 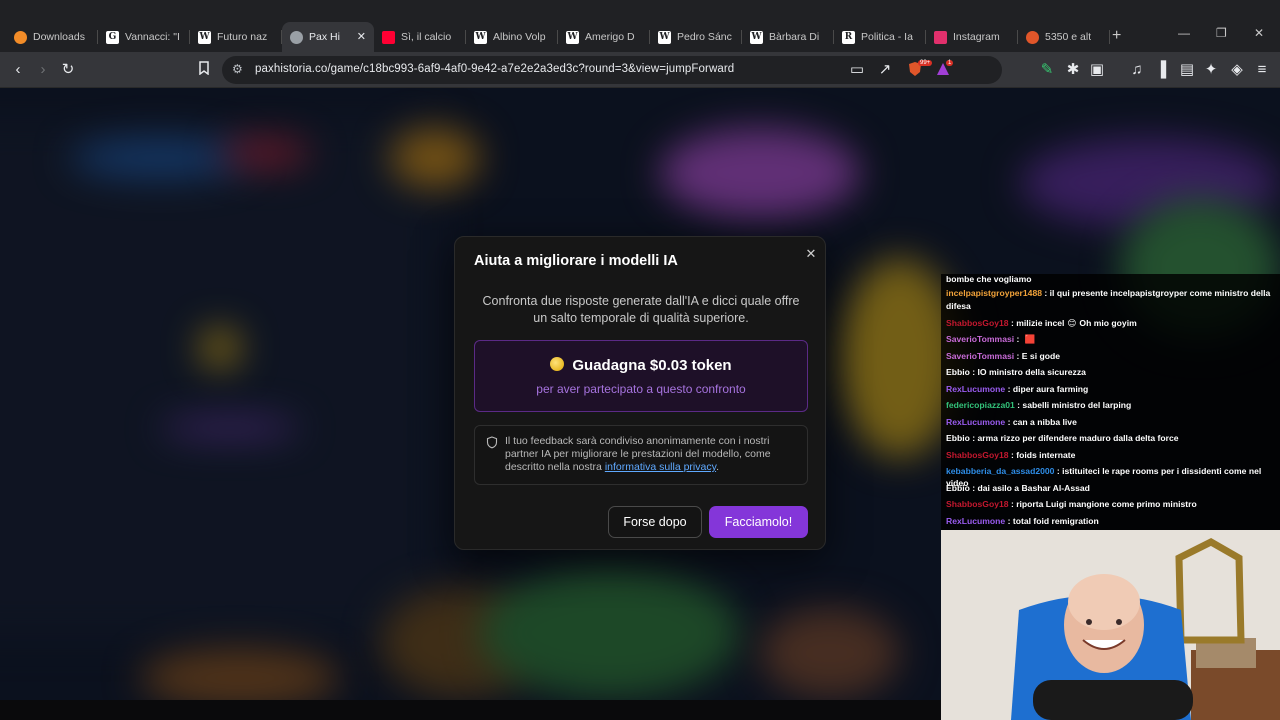 What do you see at coordinates (1073, 70) in the screenshot?
I see `extensions-icon: ✱` at bounding box center [1073, 70].